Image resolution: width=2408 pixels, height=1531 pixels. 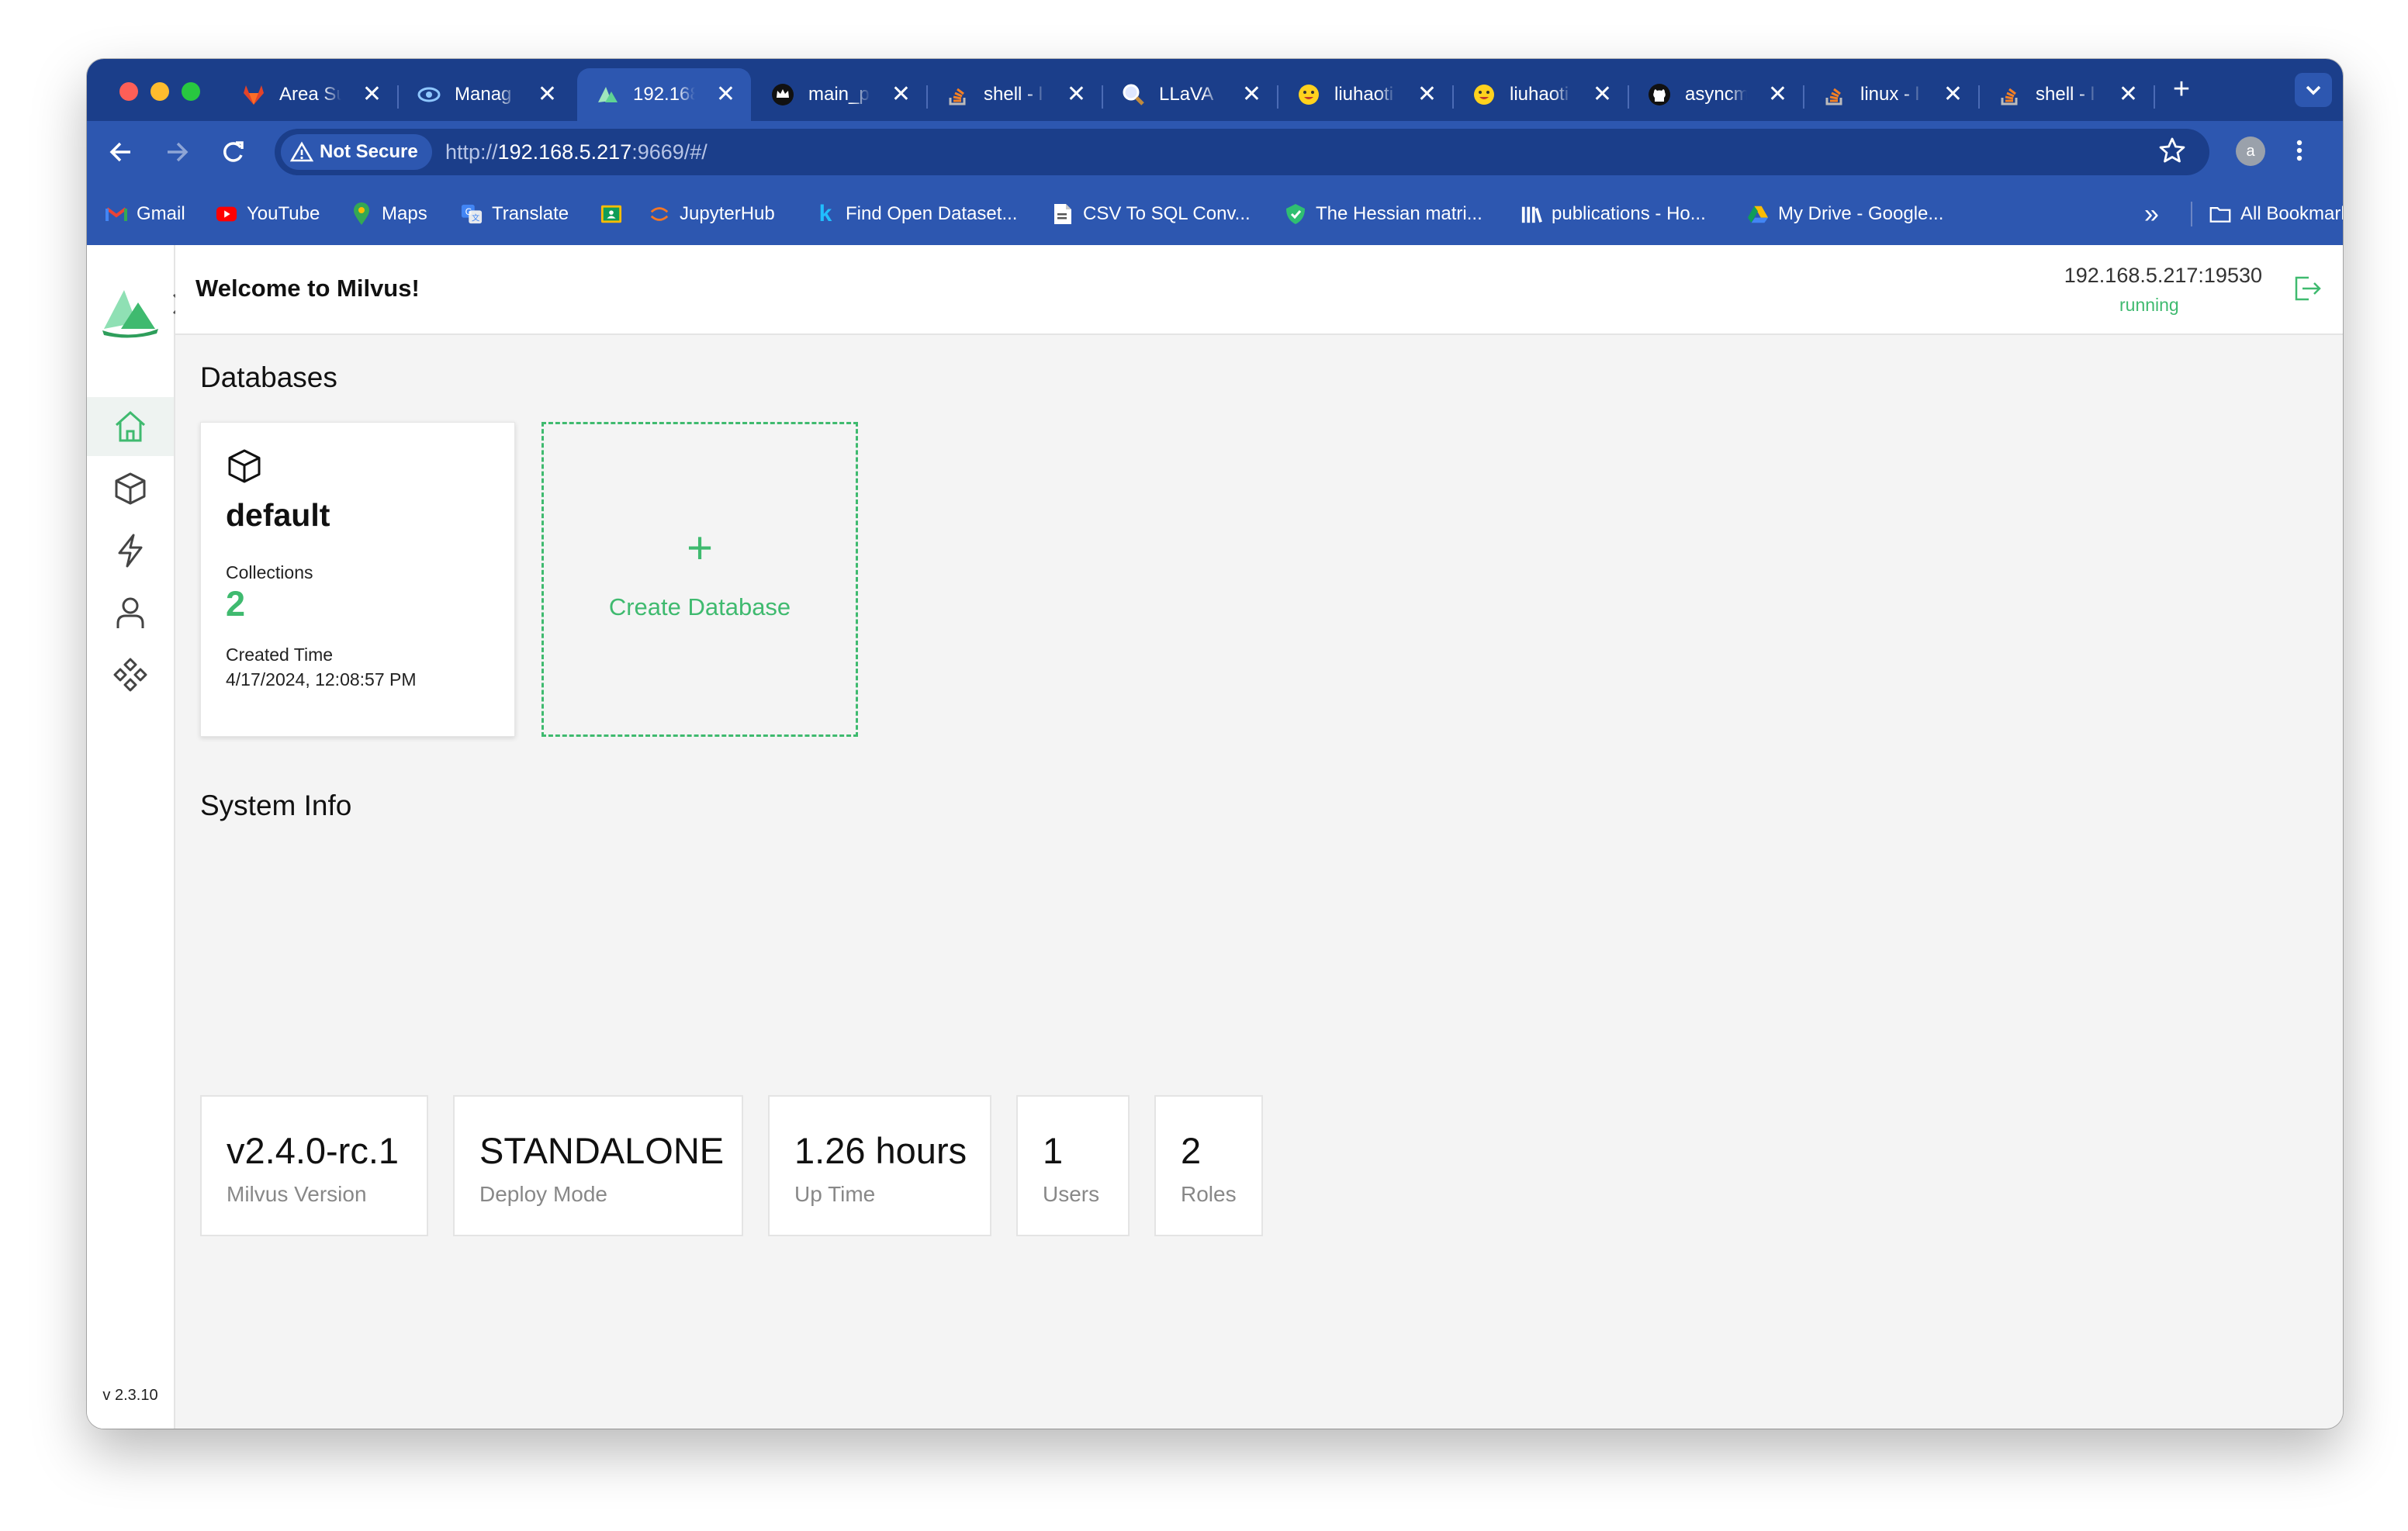 I want to click on security-chip: Not Secure, so click(x=356, y=152).